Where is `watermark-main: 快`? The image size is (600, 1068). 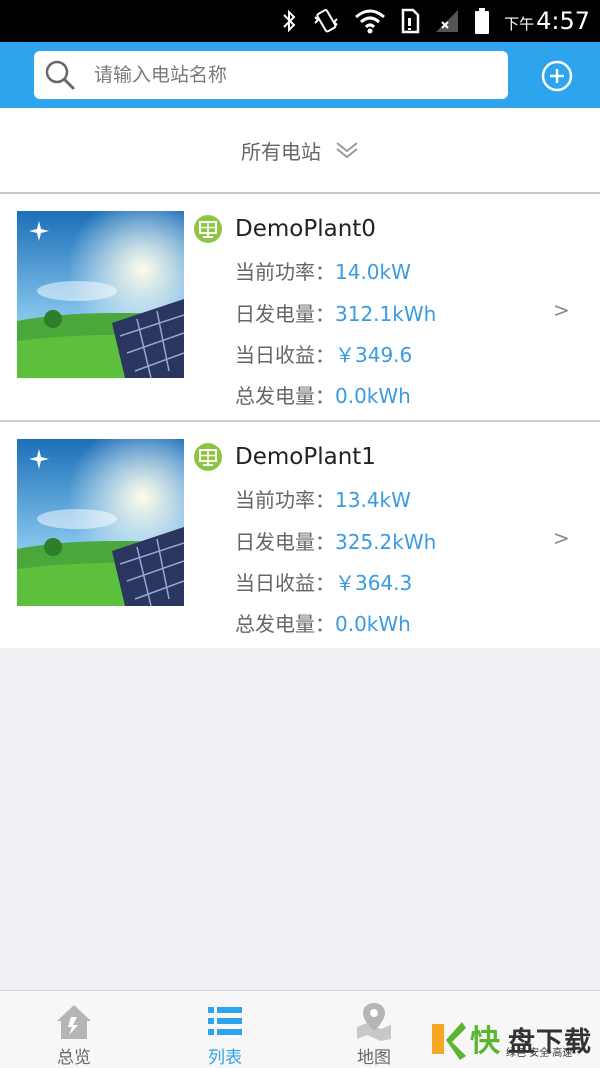 watermark-main: 快 is located at coordinates (485, 1041).